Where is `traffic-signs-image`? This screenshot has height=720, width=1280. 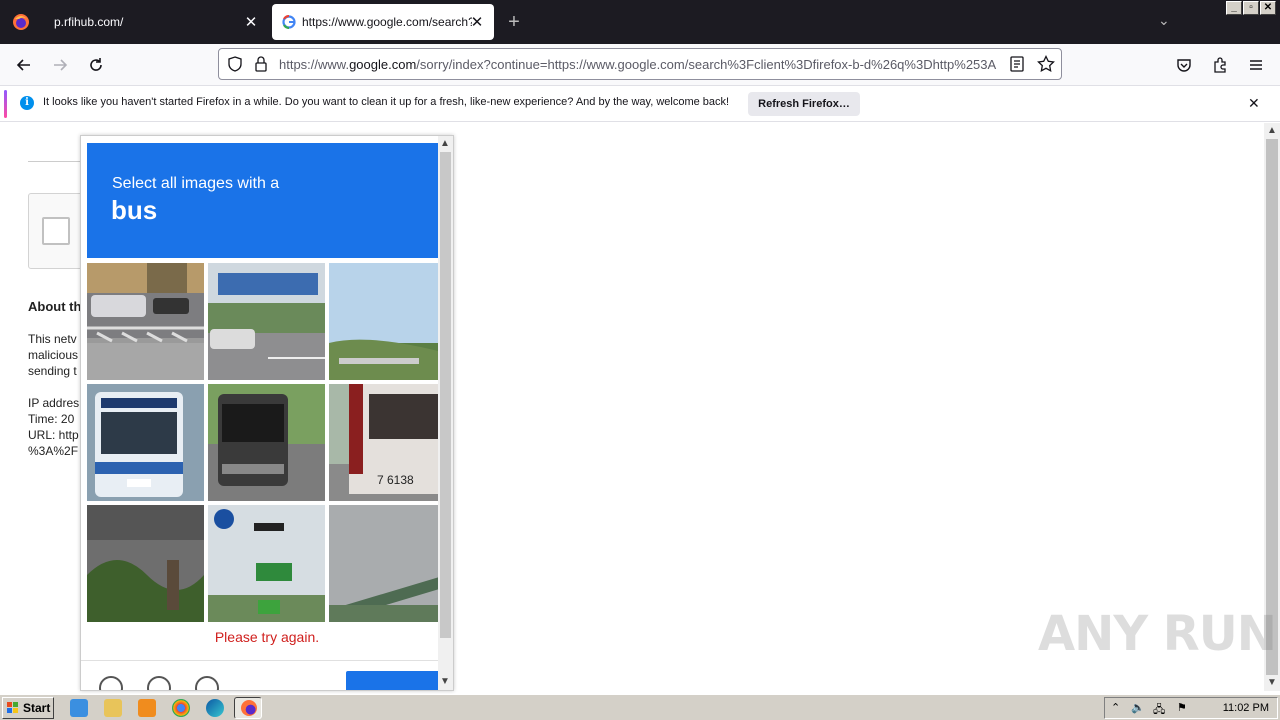 traffic-signs-image is located at coordinates (266, 563).